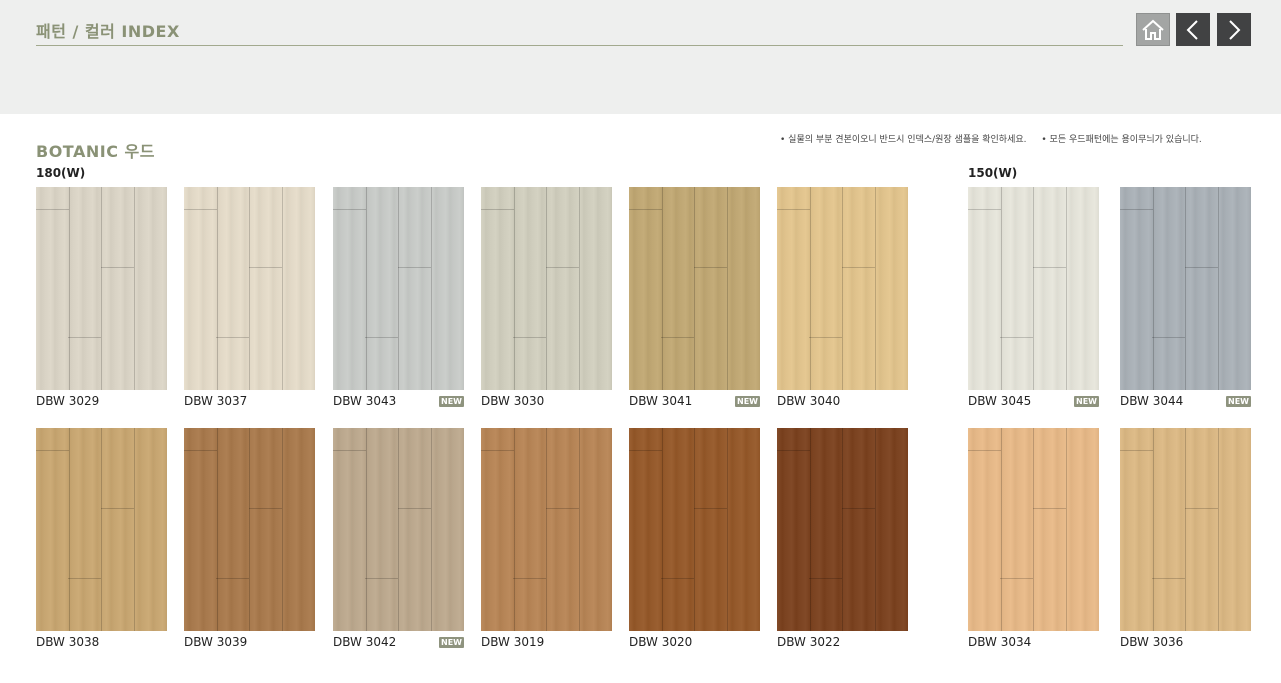  I want to click on swatch-code: DBW 3030, so click(513, 401).